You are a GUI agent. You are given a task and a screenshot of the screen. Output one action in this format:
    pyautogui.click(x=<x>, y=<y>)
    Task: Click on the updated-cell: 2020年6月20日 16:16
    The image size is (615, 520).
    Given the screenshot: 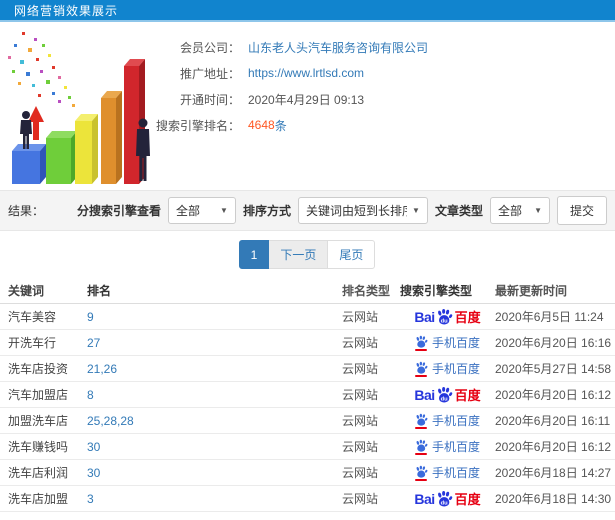 What is the action you would take?
    pyautogui.click(x=553, y=343)
    